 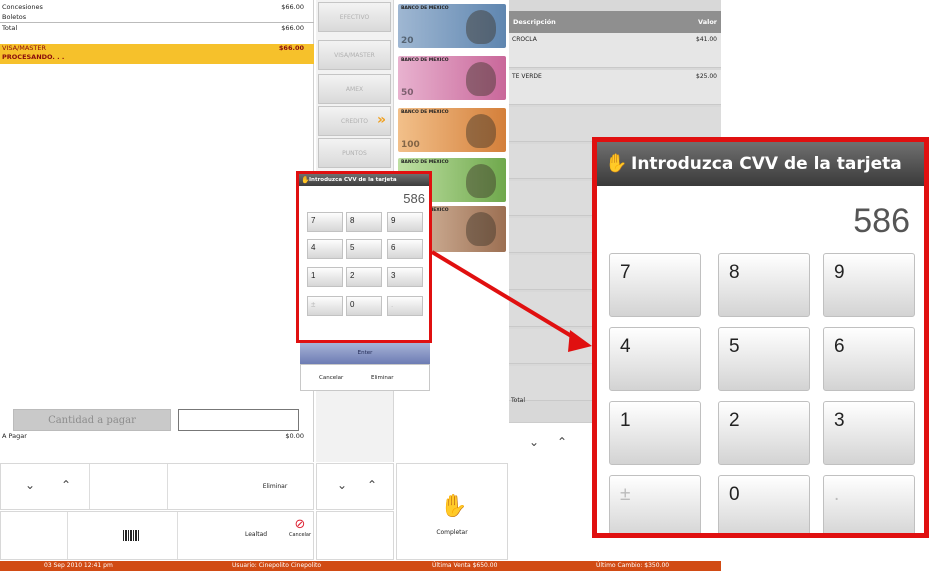 What do you see at coordinates (869, 433) in the screenshot?
I see `zoom-key-3: 3` at bounding box center [869, 433].